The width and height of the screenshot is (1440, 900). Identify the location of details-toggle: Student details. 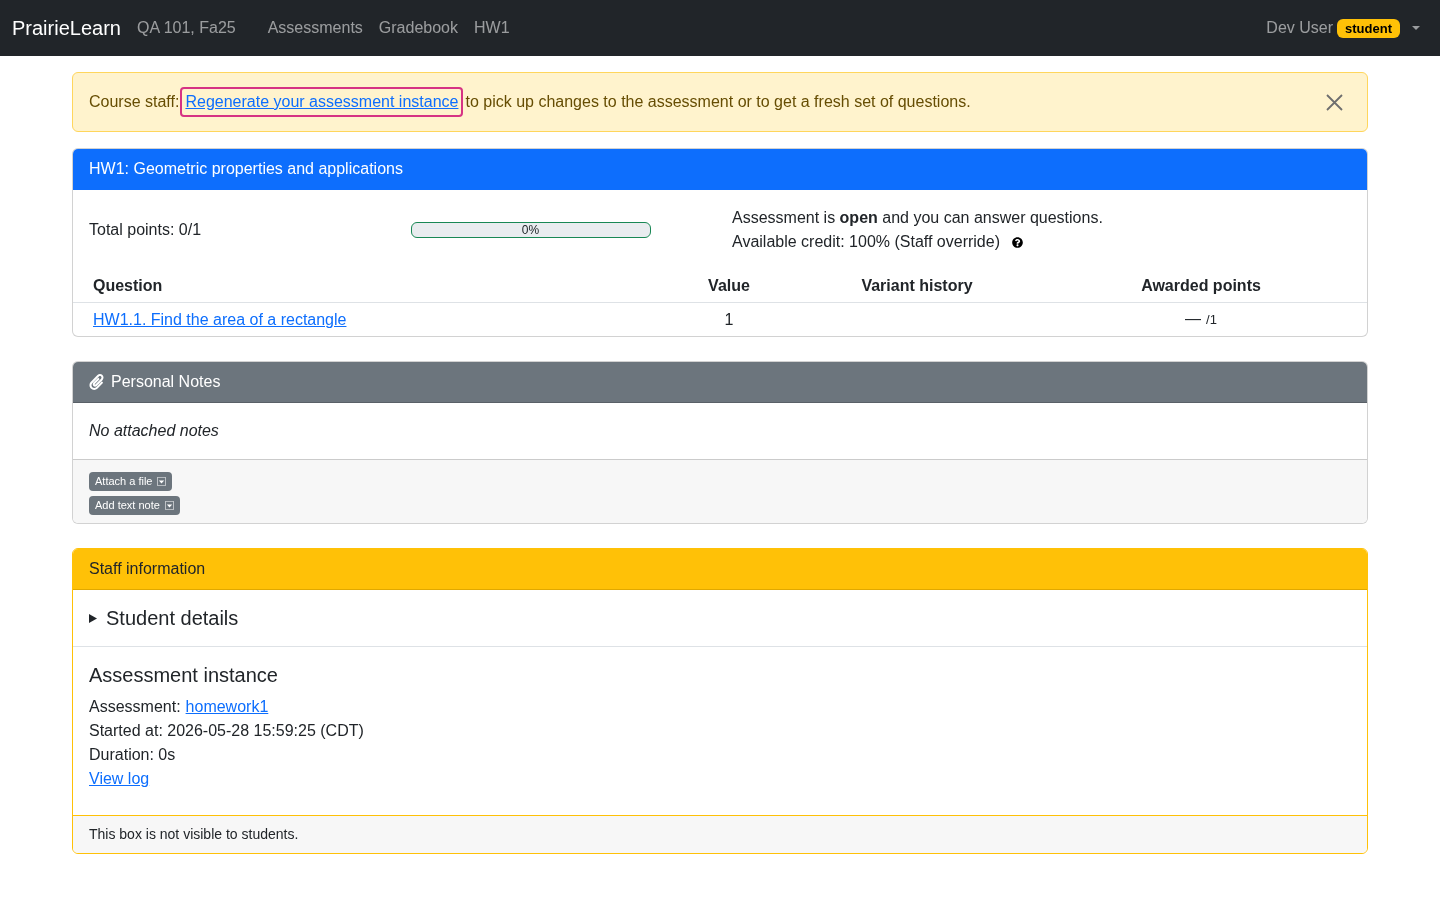
(164, 618).